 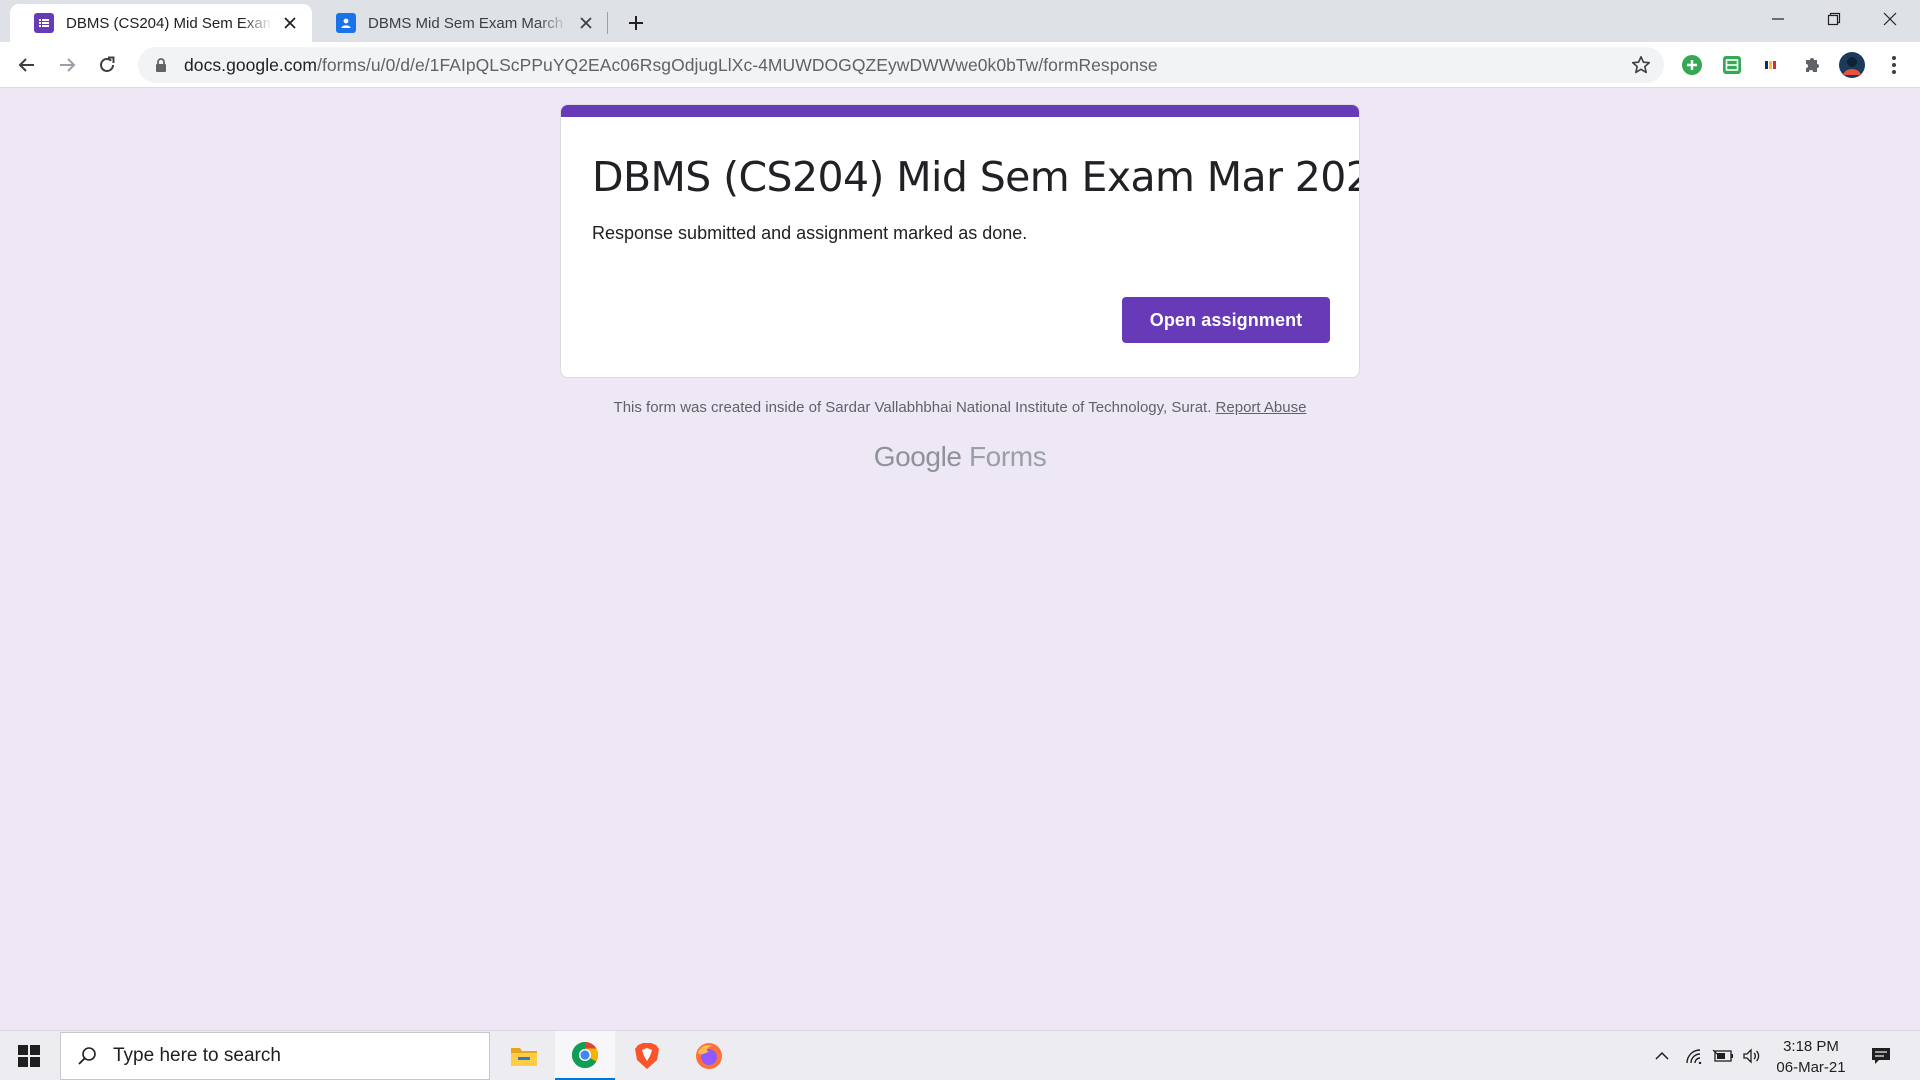 I want to click on open-assignment-button: Open assignment, so click(x=1226, y=320).